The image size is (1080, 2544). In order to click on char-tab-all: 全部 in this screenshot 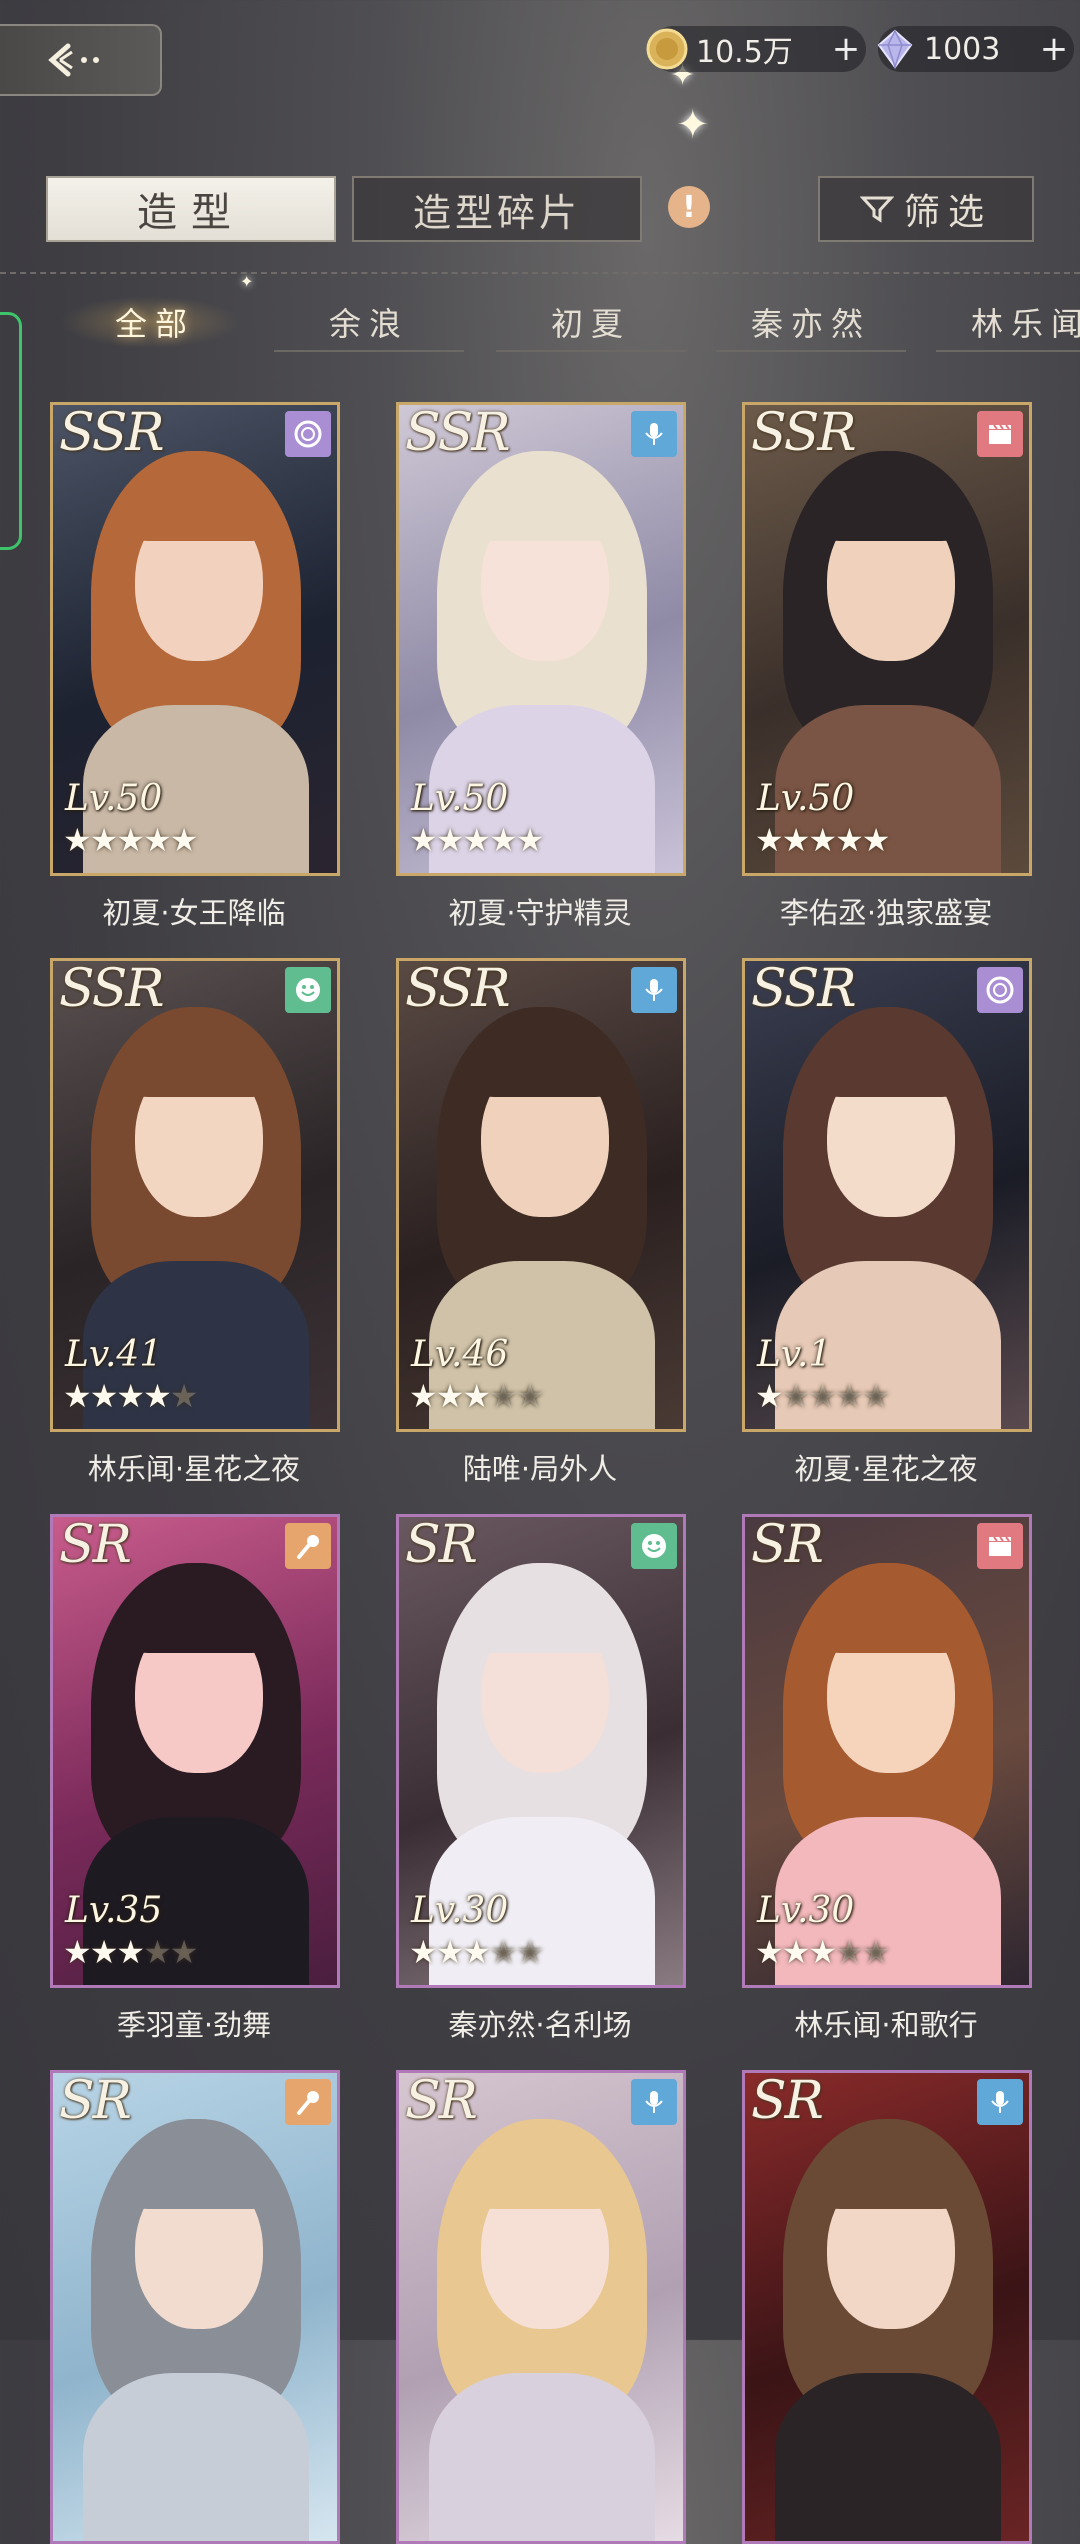, I will do `click(150, 322)`.